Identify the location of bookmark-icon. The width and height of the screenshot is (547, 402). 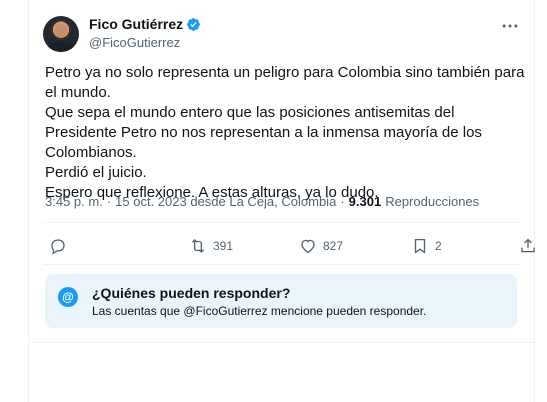
(420, 246).